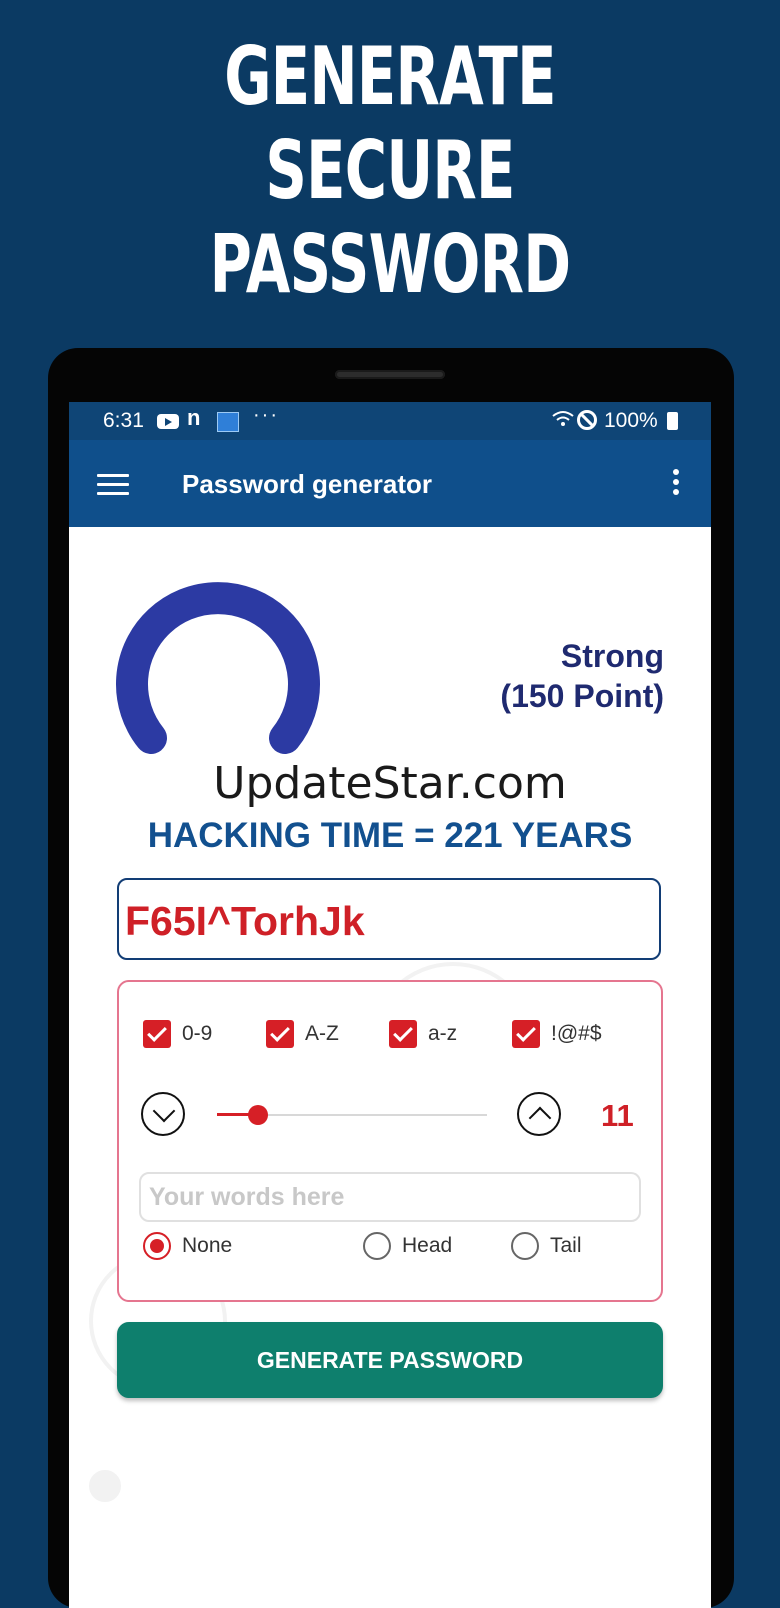 This screenshot has width=780, height=1608. I want to click on slider-thumb, so click(257, 1115).